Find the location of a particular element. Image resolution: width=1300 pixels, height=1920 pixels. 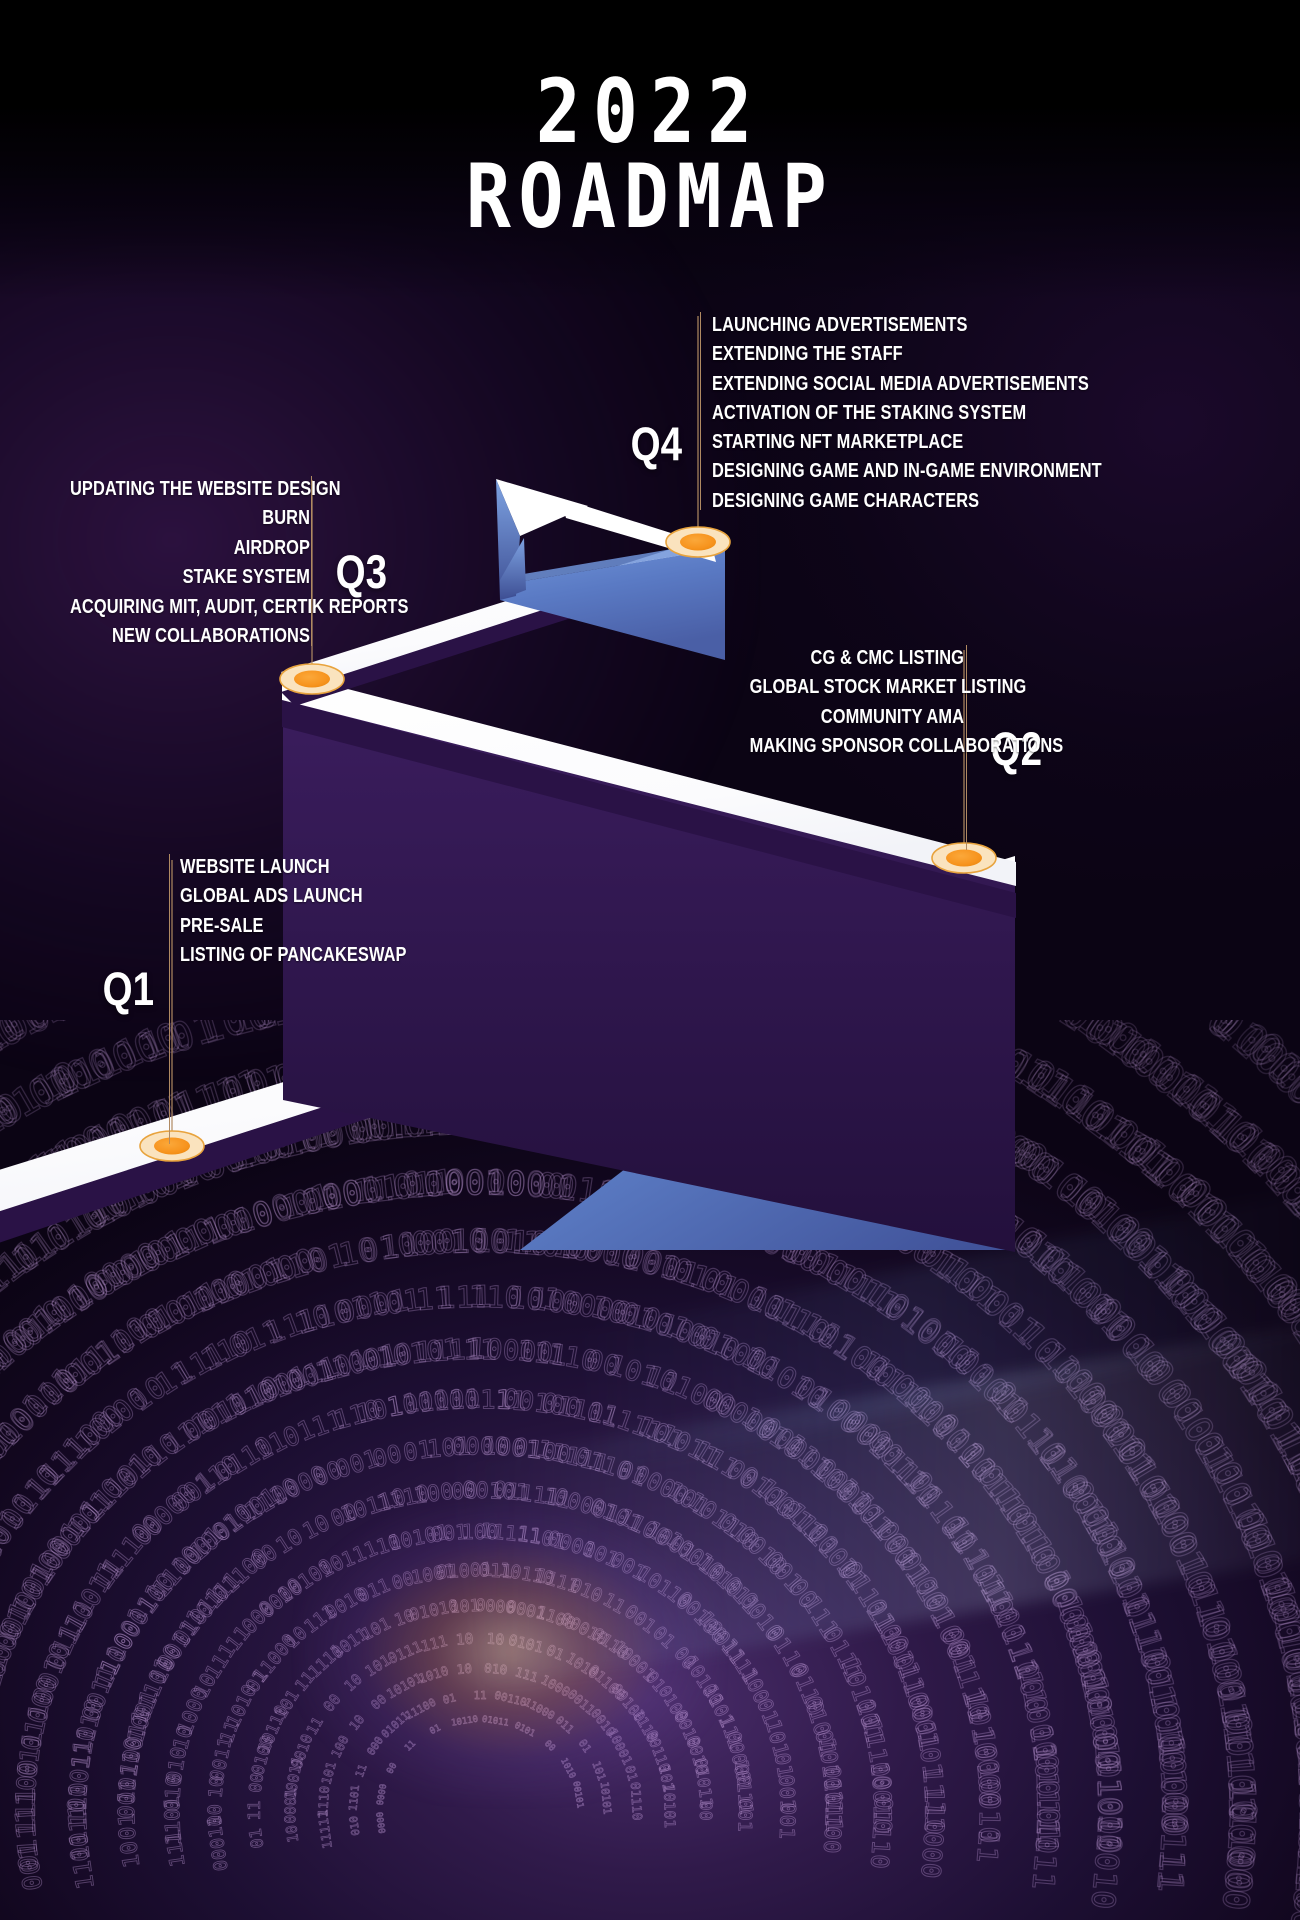

q4-label: Q4 is located at coordinates (656, 443).